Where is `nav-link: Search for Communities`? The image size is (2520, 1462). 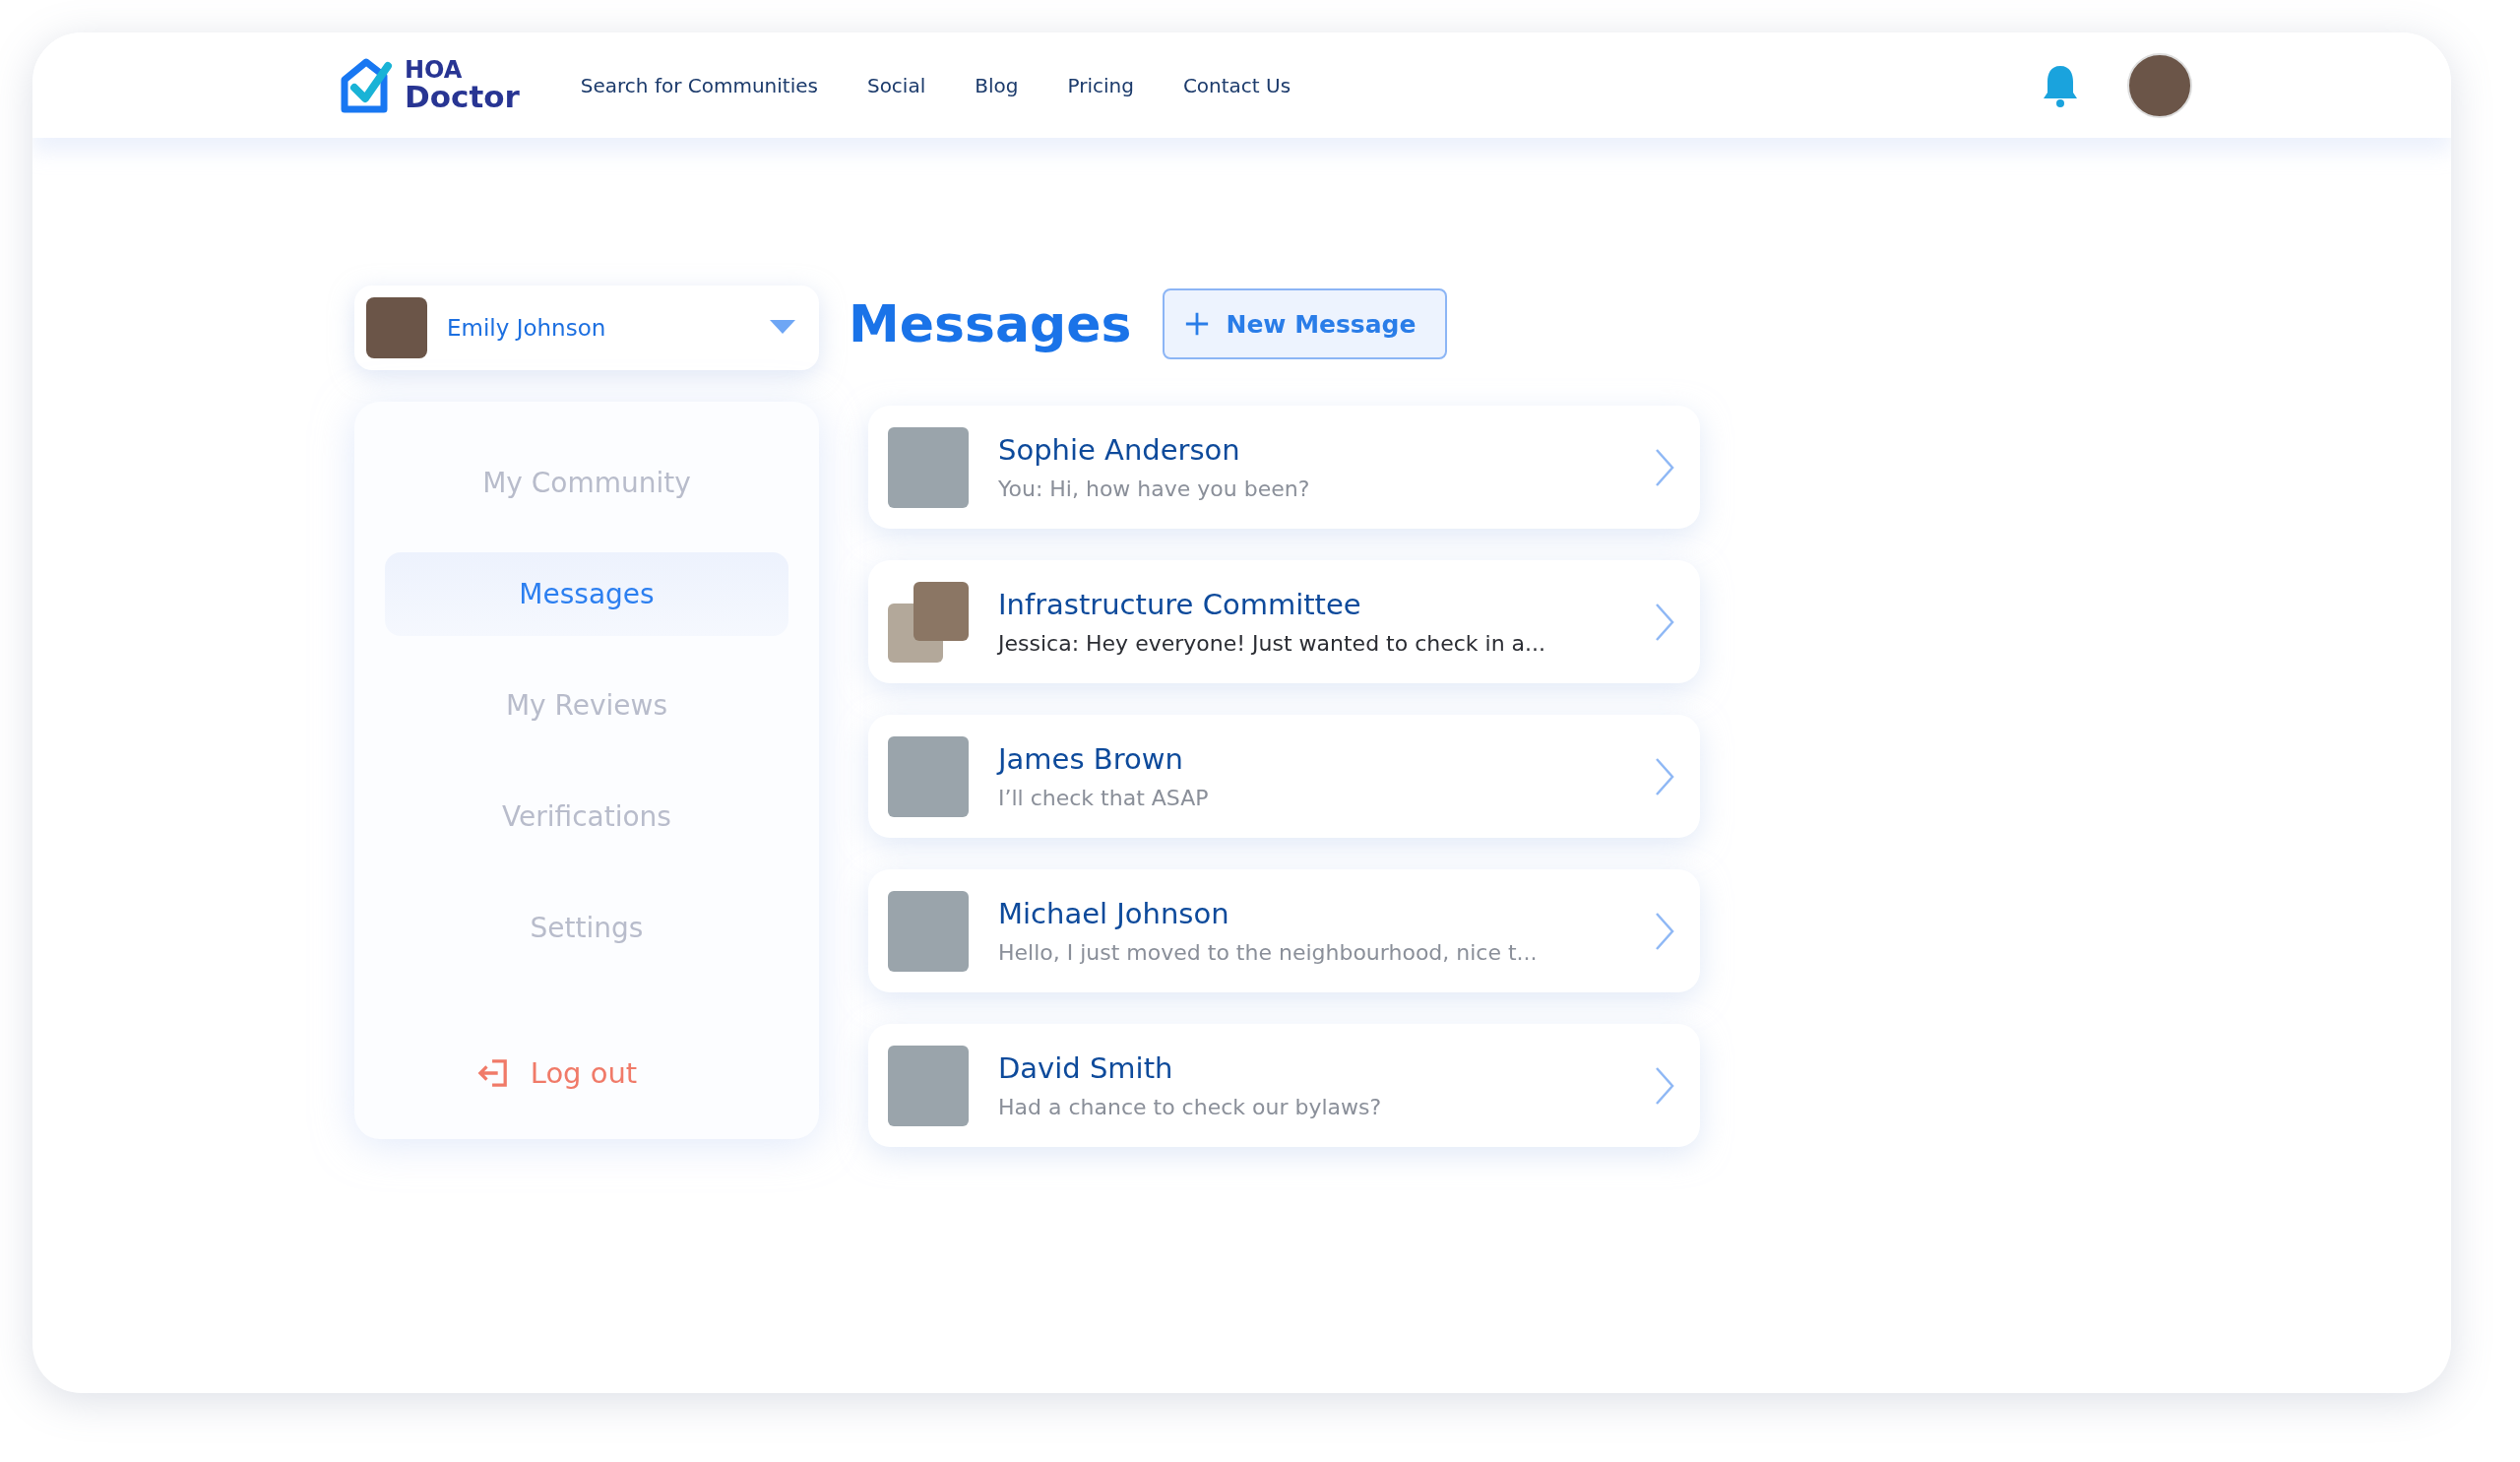 nav-link: Search for Communities is located at coordinates (699, 85).